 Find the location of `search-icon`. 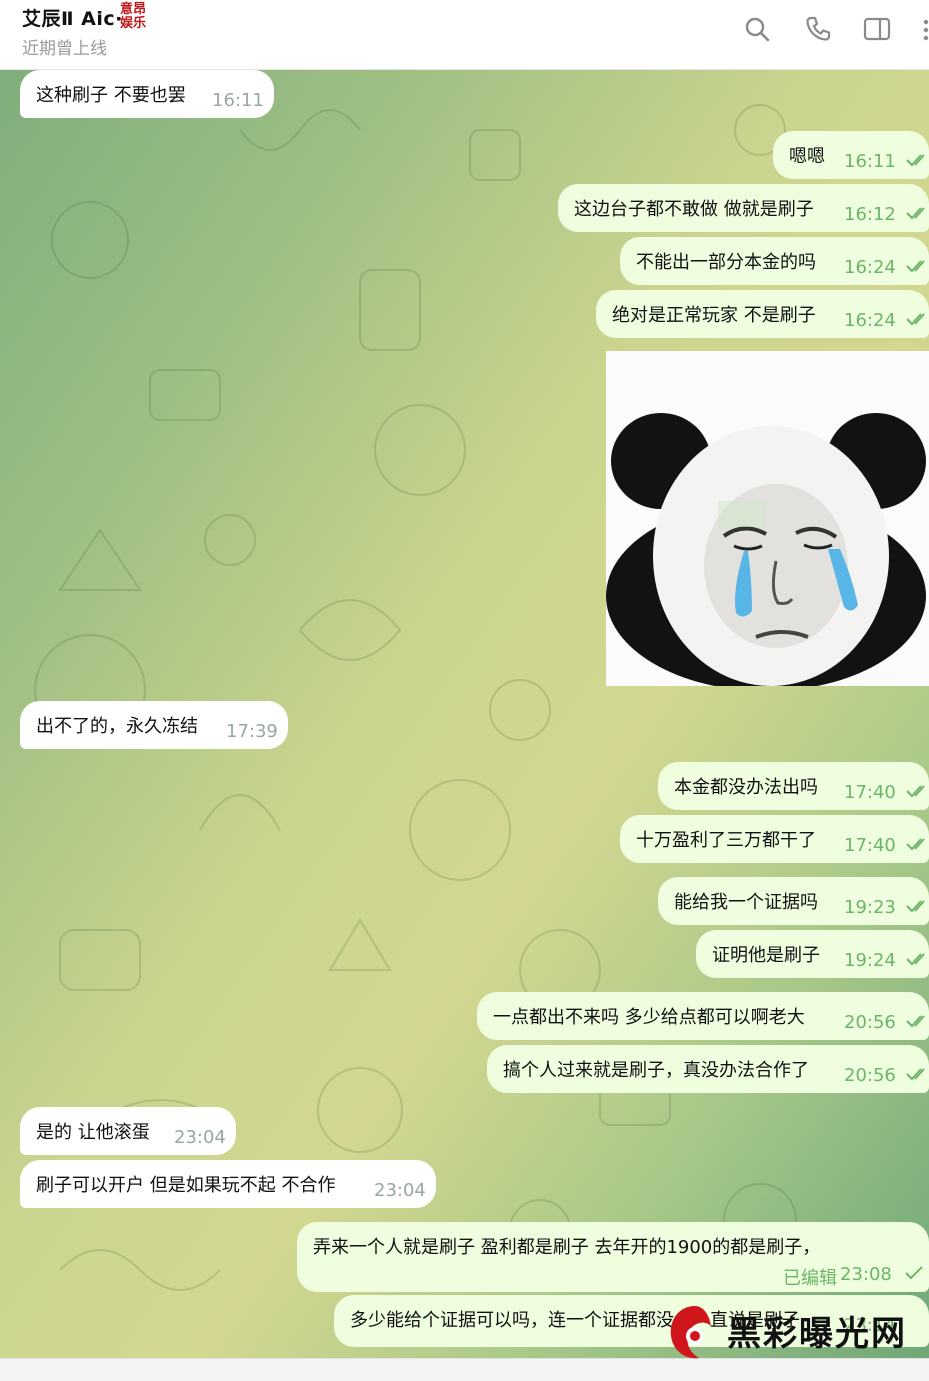

search-icon is located at coordinates (757, 29).